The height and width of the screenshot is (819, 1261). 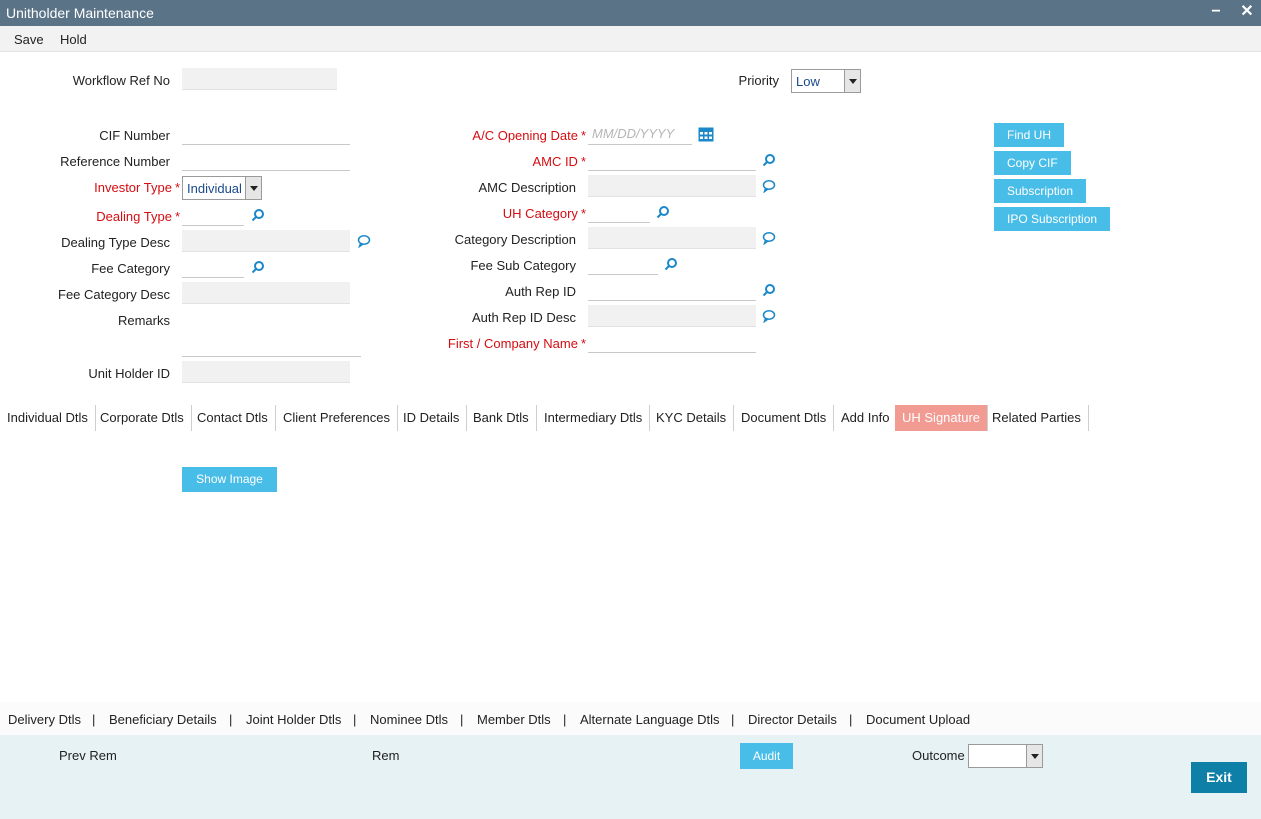 What do you see at coordinates (130, 268) in the screenshot?
I see `fee-category-label: Fee Category` at bounding box center [130, 268].